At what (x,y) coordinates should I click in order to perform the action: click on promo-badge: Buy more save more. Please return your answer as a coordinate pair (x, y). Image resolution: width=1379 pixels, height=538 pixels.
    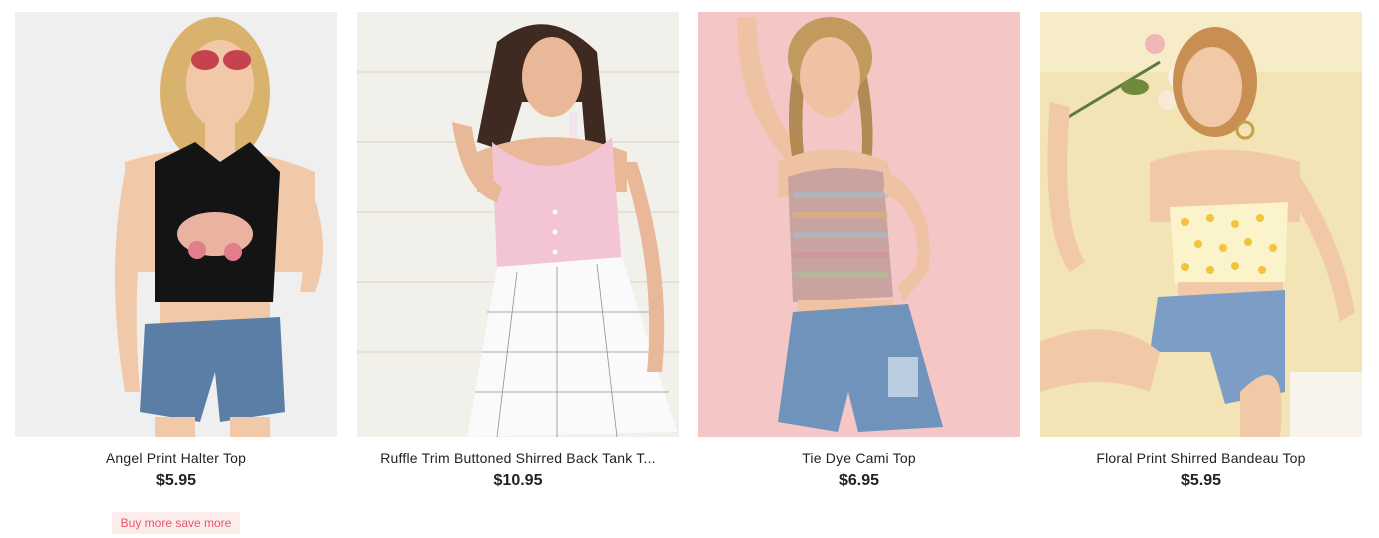
    Looking at the image, I should click on (176, 523).